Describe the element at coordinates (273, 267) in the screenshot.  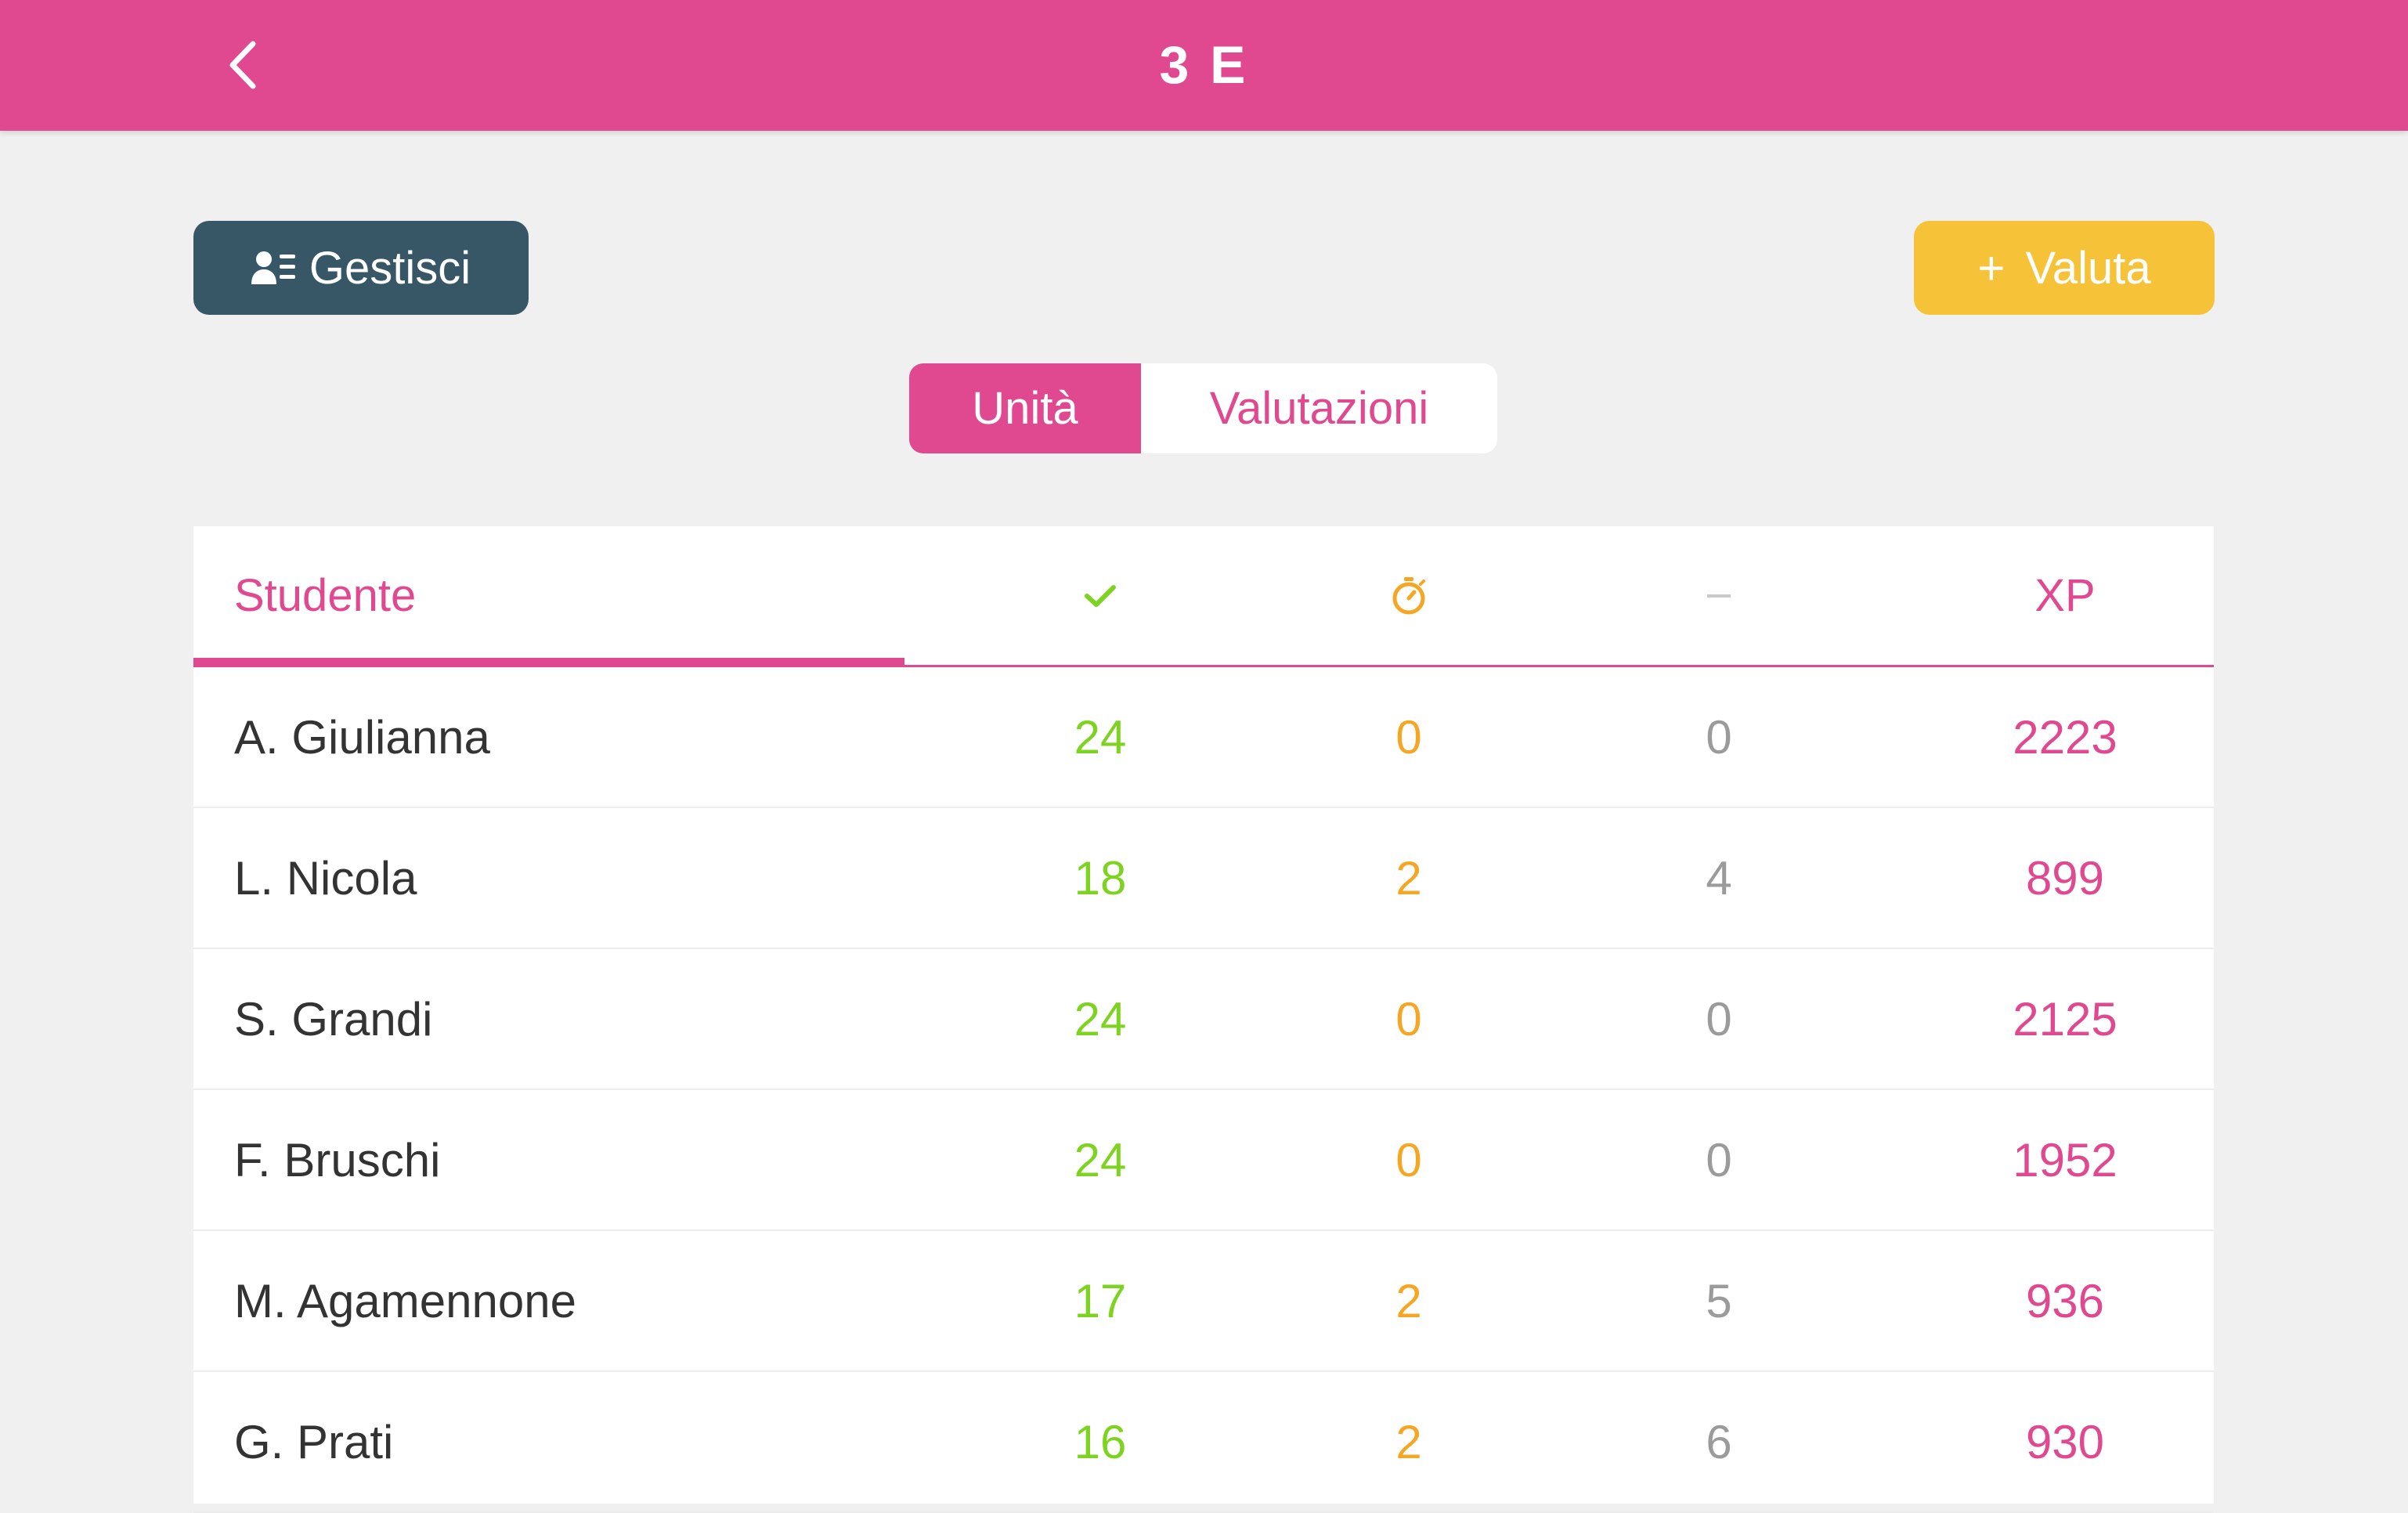
I see `manage-users-icon` at that location.